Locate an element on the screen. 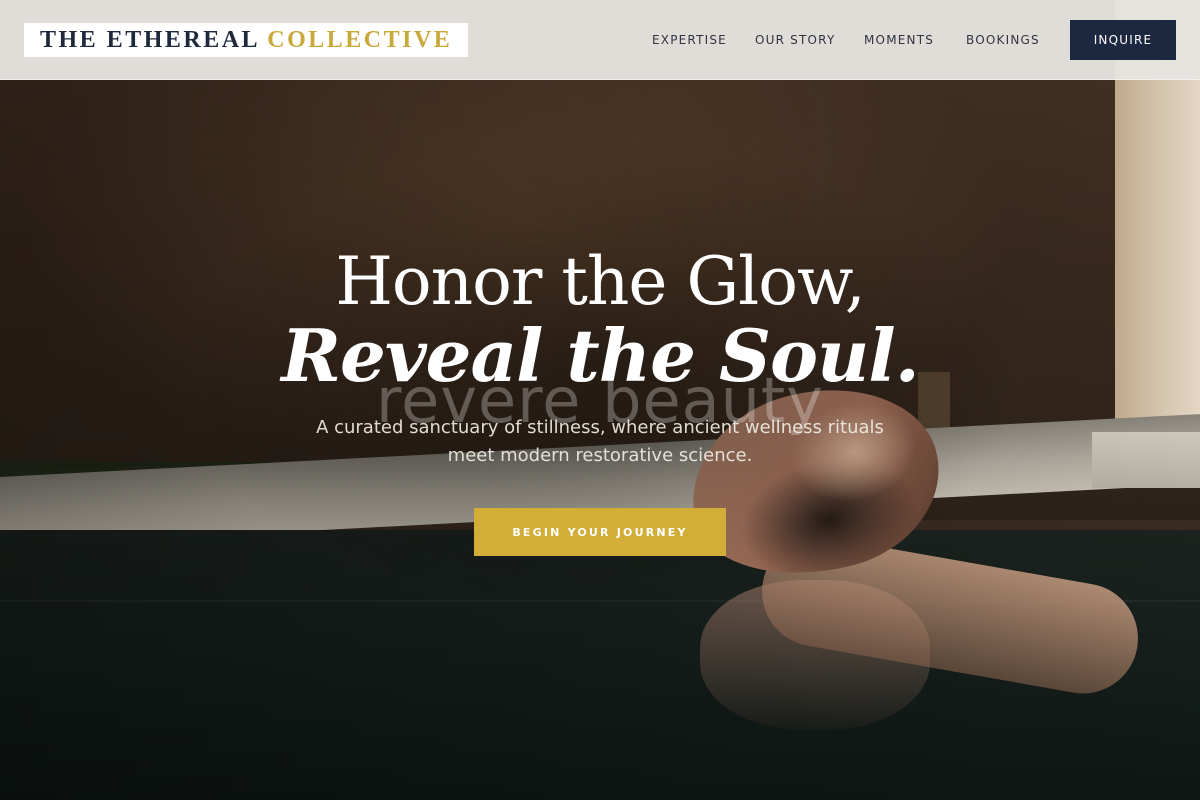 The image size is (1200, 800). site-logo: THE ETHEREAL COLLECTIVE is located at coordinates (246, 40).